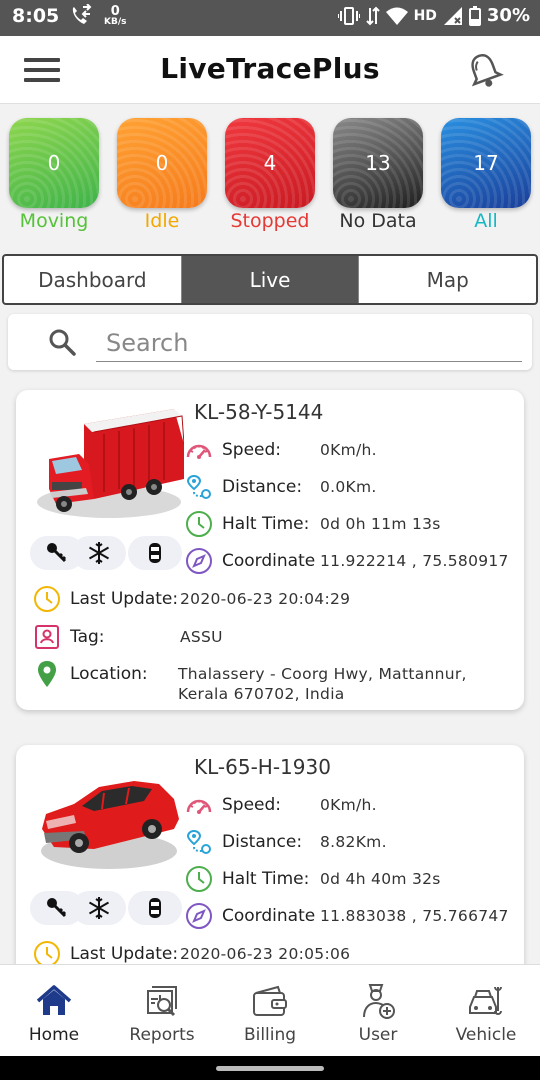  What do you see at coordinates (62, 342) in the screenshot?
I see `search-icon` at bounding box center [62, 342].